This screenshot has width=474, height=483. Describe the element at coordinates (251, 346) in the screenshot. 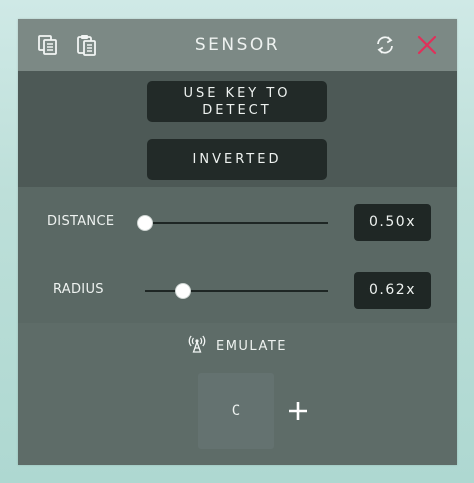

I see `emulate-label: EMULATE` at that location.